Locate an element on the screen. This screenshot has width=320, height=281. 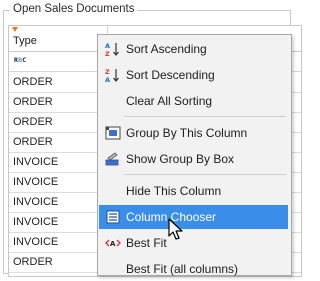
sort-descending-icon: Z A is located at coordinates (113, 75).